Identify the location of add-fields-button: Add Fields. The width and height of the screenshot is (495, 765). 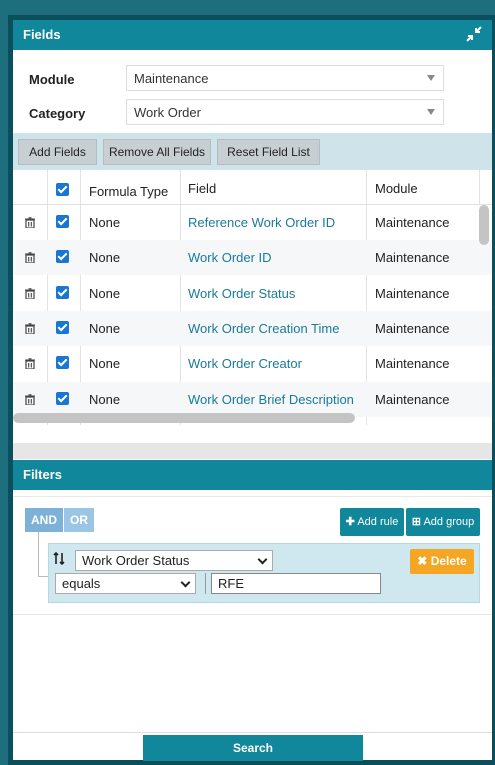
(57, 152).